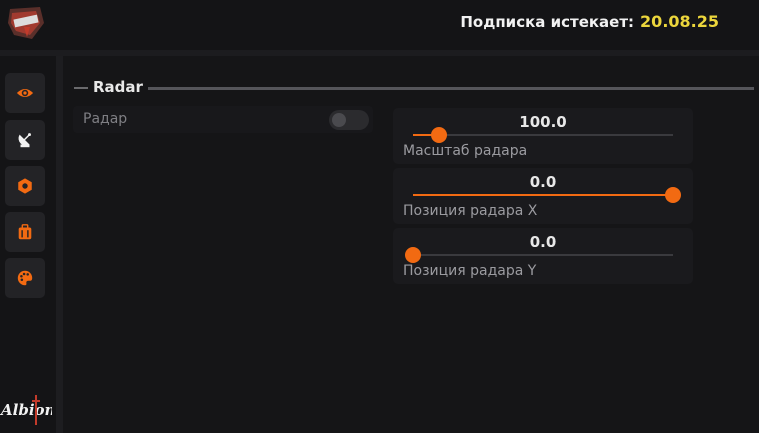 This screenshot has height=433, width=759. What do you see at coordinates (470, 211) in the screenshot?
I see `slider-label: Позиция радара X` at bounding box center [470, 211].